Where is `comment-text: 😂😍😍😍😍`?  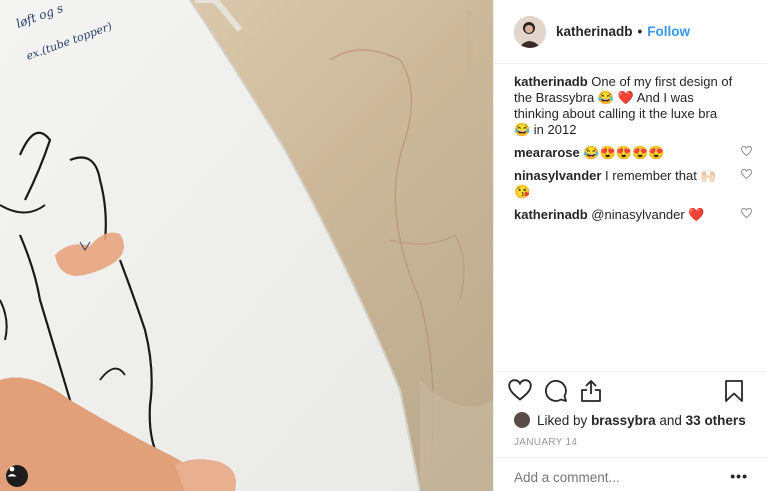 comment-text: 😂😍😍😍😍 is located at coordinates (622, 152).